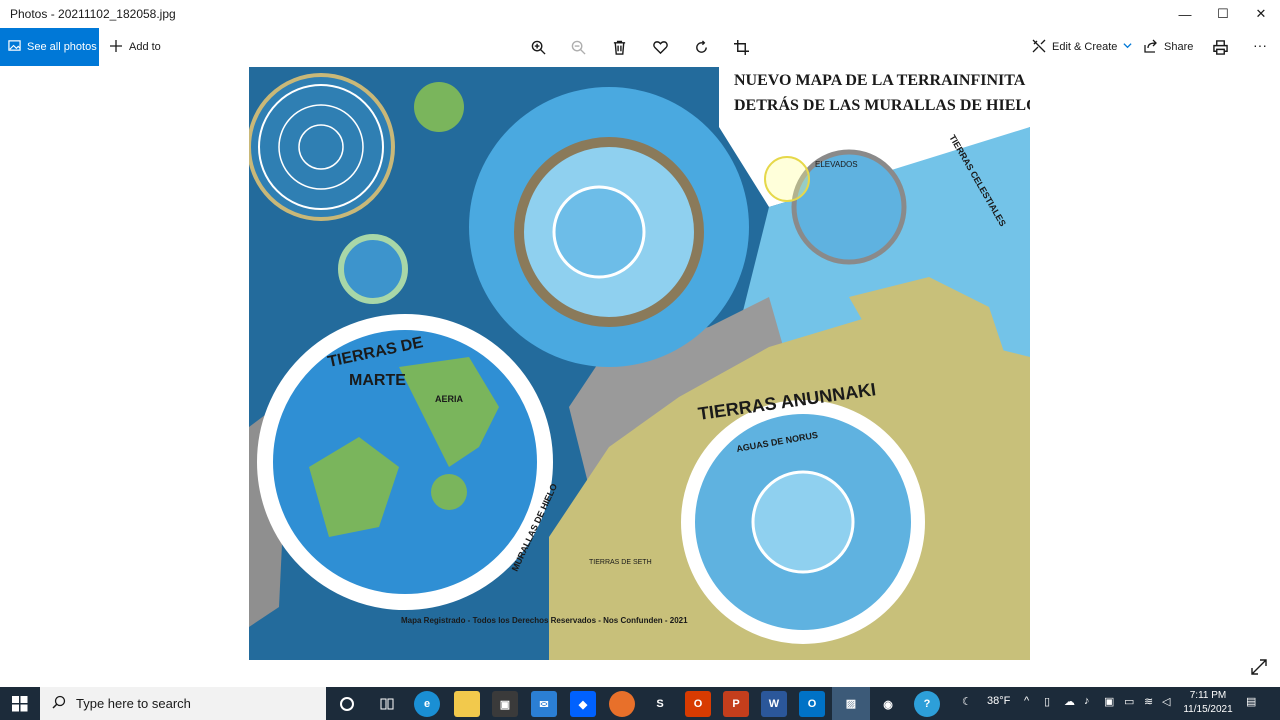 This screenshot has height=720, width=1280. Describe the element at coordinates (1259, 667) in the screenshot. I see `fullscreen-expand-icon` at that location.